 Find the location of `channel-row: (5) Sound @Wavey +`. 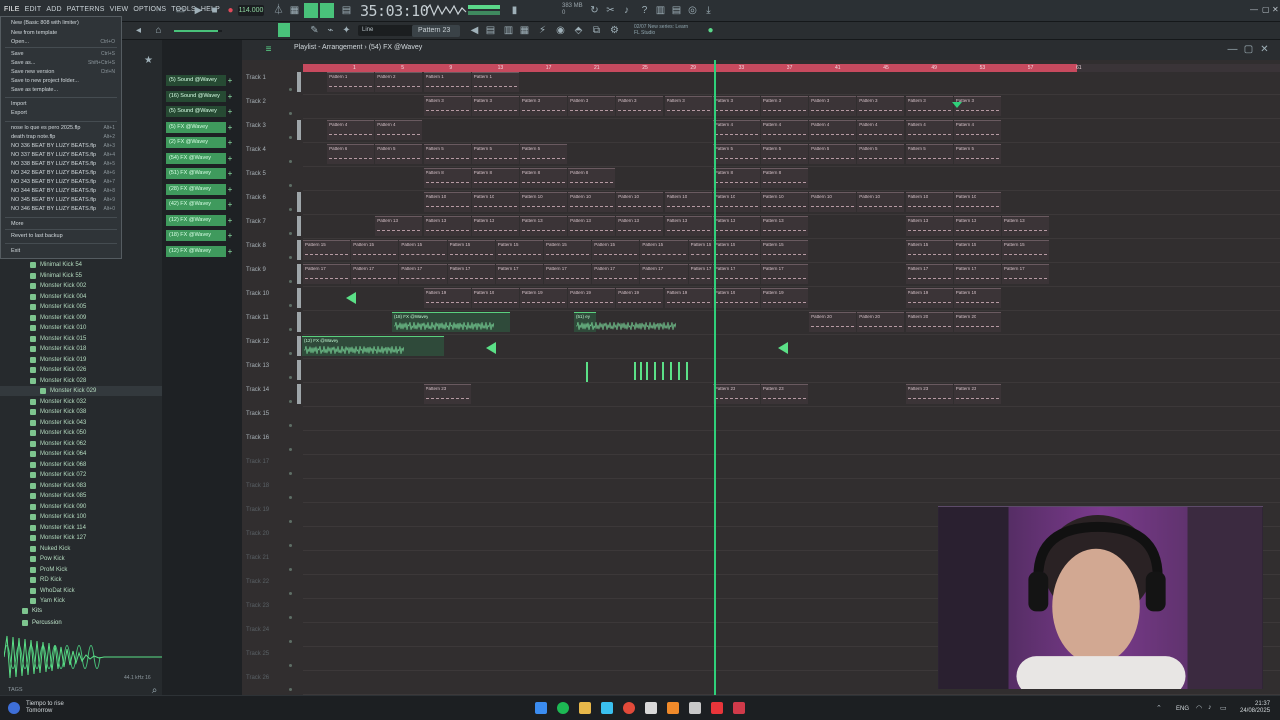

channel-row: (5) Sound @Wavey + is located at coordinates (200, 80).